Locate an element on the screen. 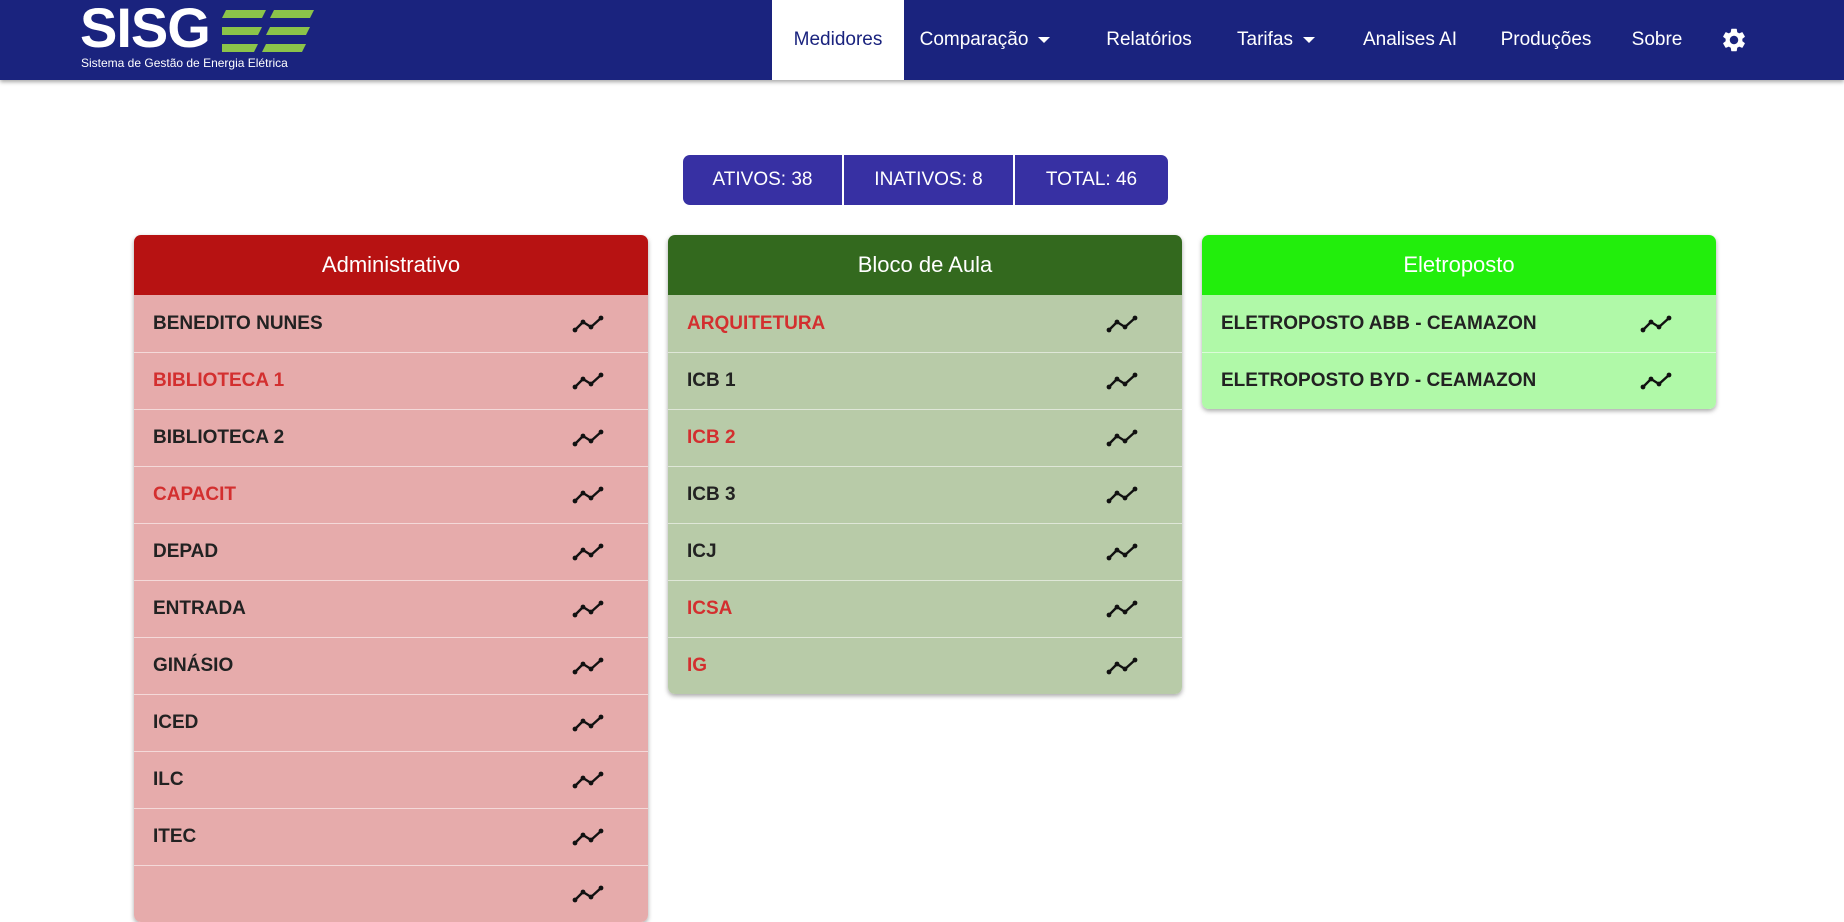  meter-name: ILC is located at coordinates (168, 779).